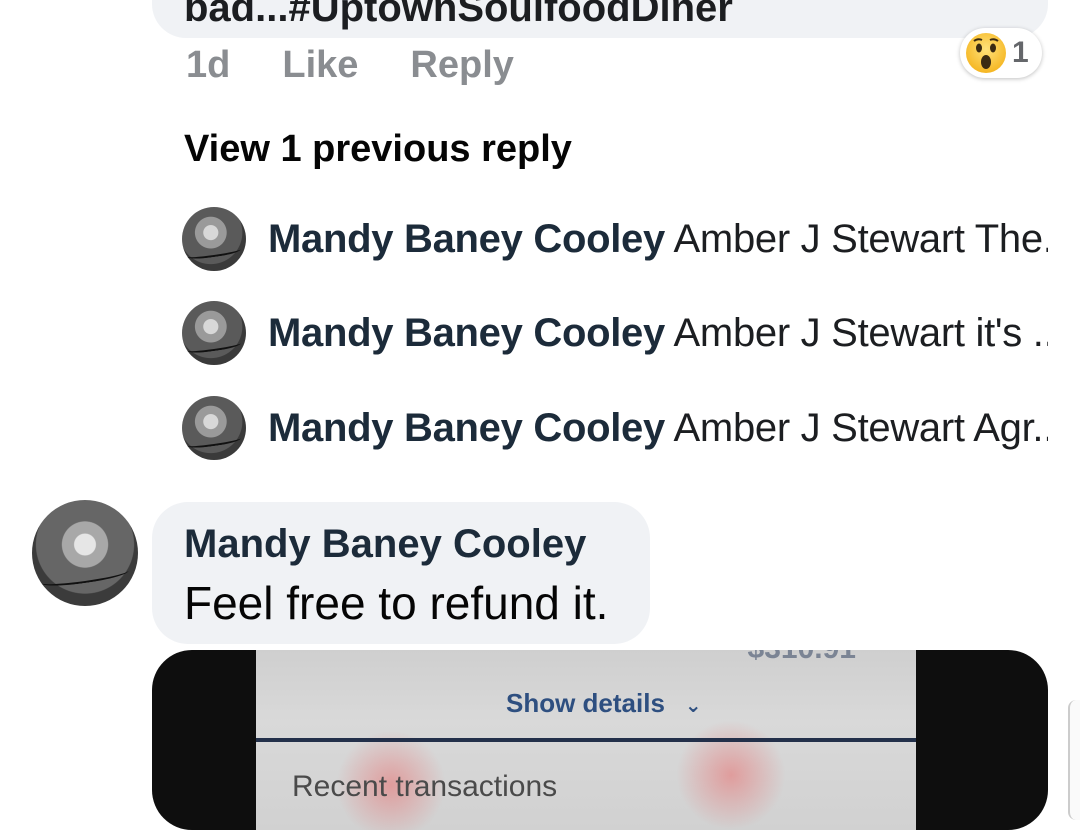  I want to click on photo-show-details: Show details ⌄, so click(604, 703).